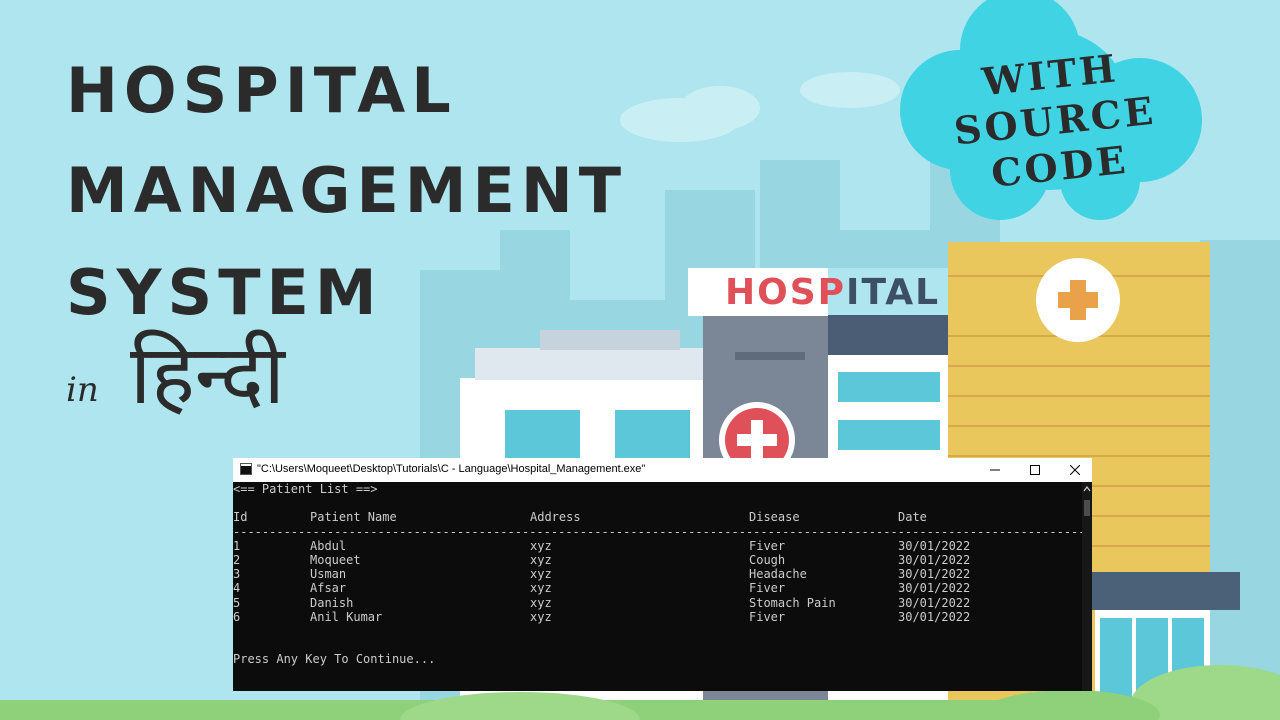 The width and height of the screenshot is (1280, 720). I want to click on table-row: 2 Moqueet xyz Cough 30/01/2022, so click(657, 560).